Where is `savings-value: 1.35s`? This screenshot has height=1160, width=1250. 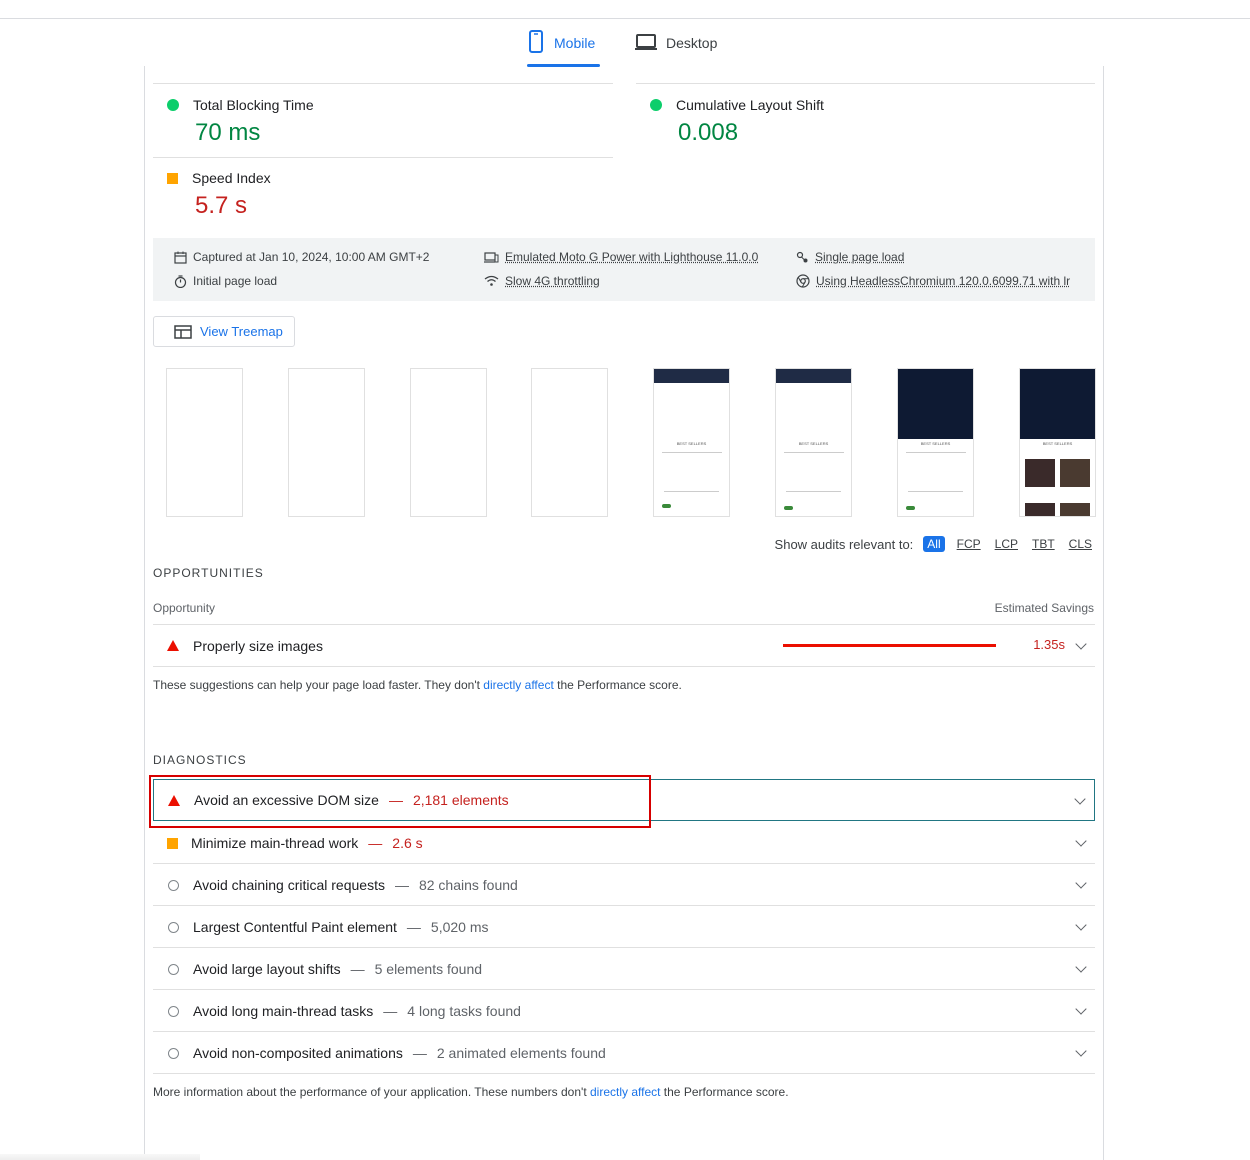 savings-value: 1.35s is located at coordinates (1049, 644).